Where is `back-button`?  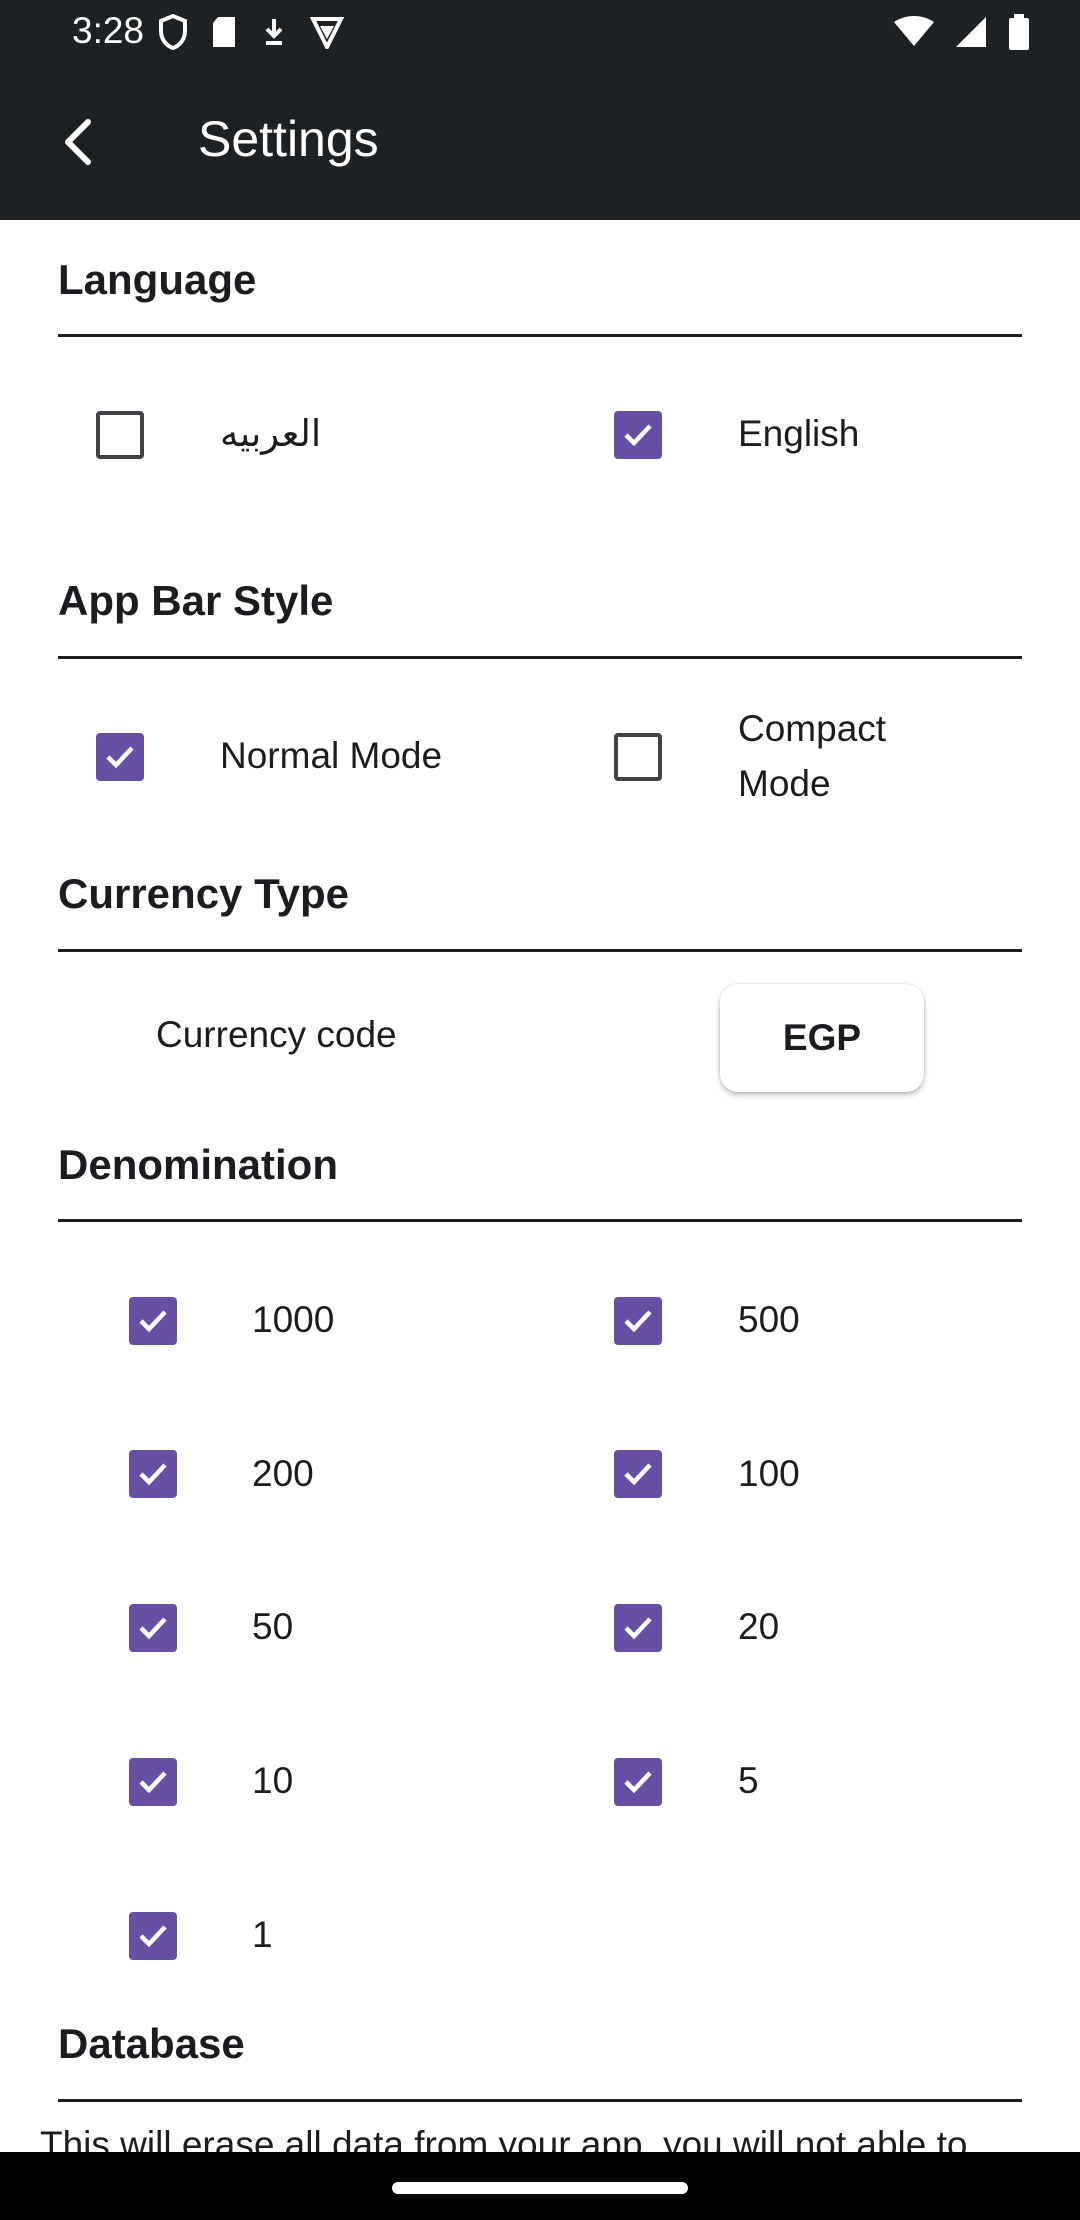
back-button is located at coordinates (80, 142).